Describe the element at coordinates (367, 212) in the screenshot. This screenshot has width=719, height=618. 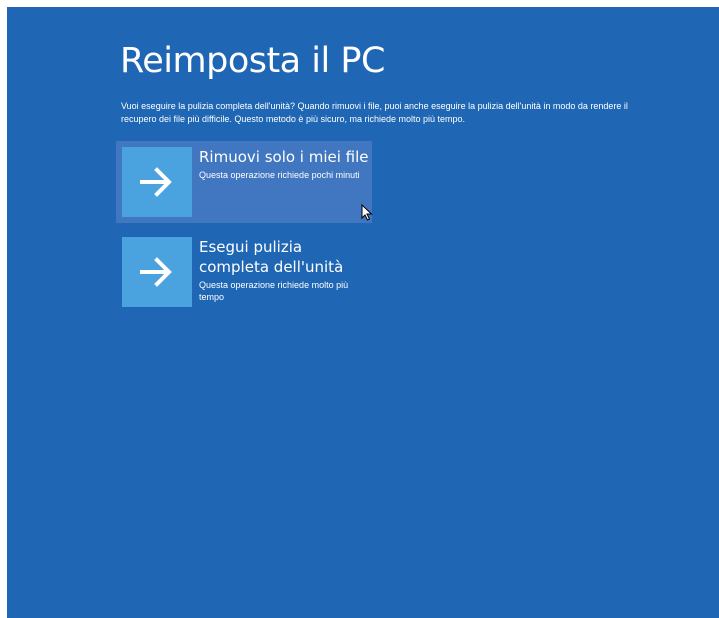
I see `mouse-pointer-icon` at that location.